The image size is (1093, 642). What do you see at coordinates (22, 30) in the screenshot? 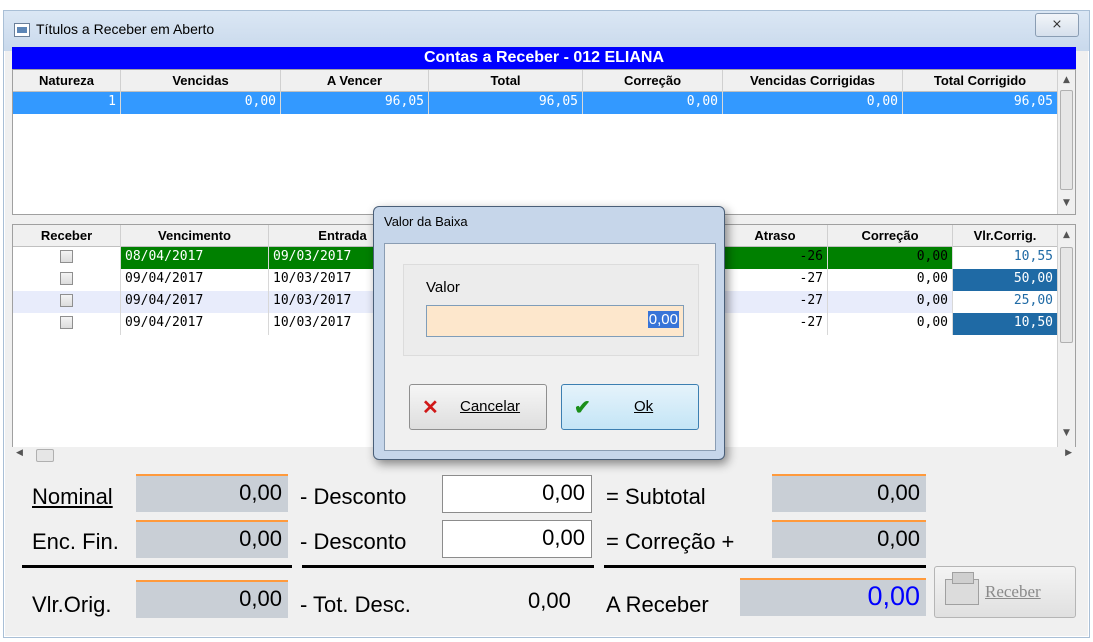
I see `app-icon` at bounding box center [22, 30].